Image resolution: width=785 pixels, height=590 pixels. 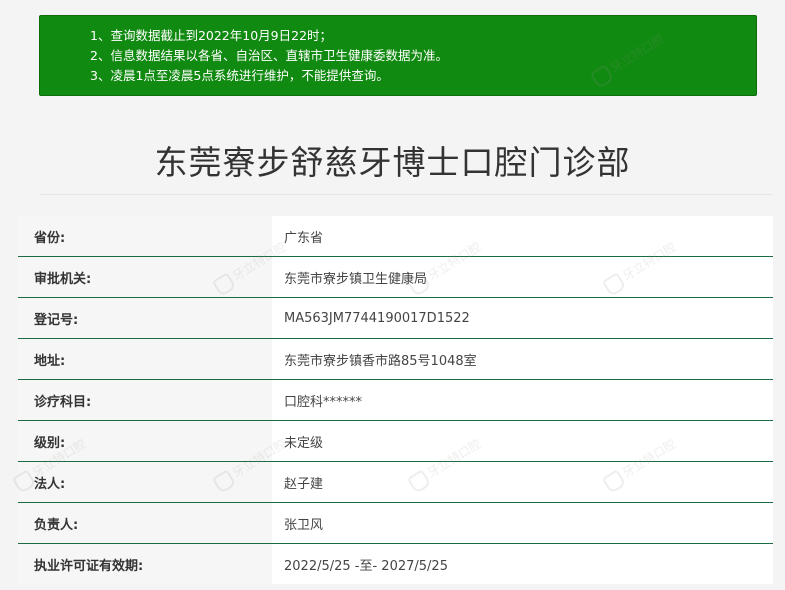 I want to click on table-row: 负责人: 张卫风, so click(x=395, y=523).